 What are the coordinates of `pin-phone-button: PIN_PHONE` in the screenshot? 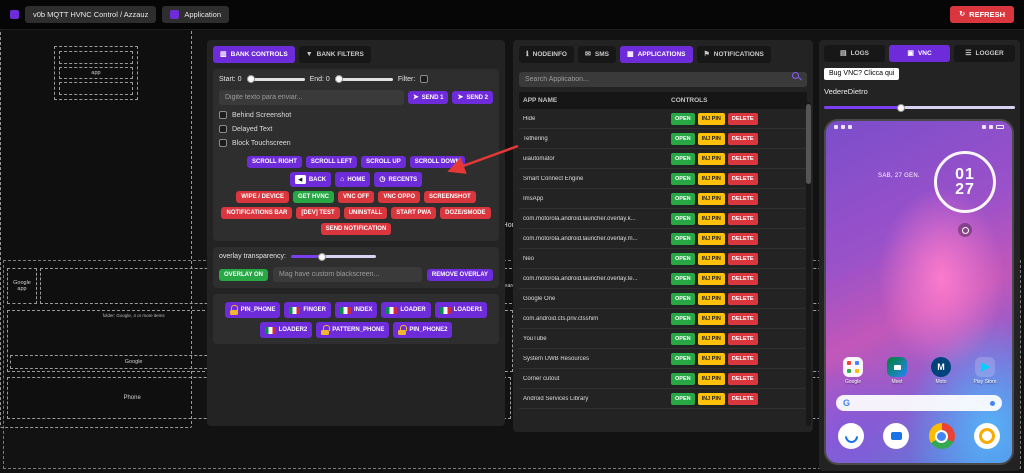 It's located at (252, 310).